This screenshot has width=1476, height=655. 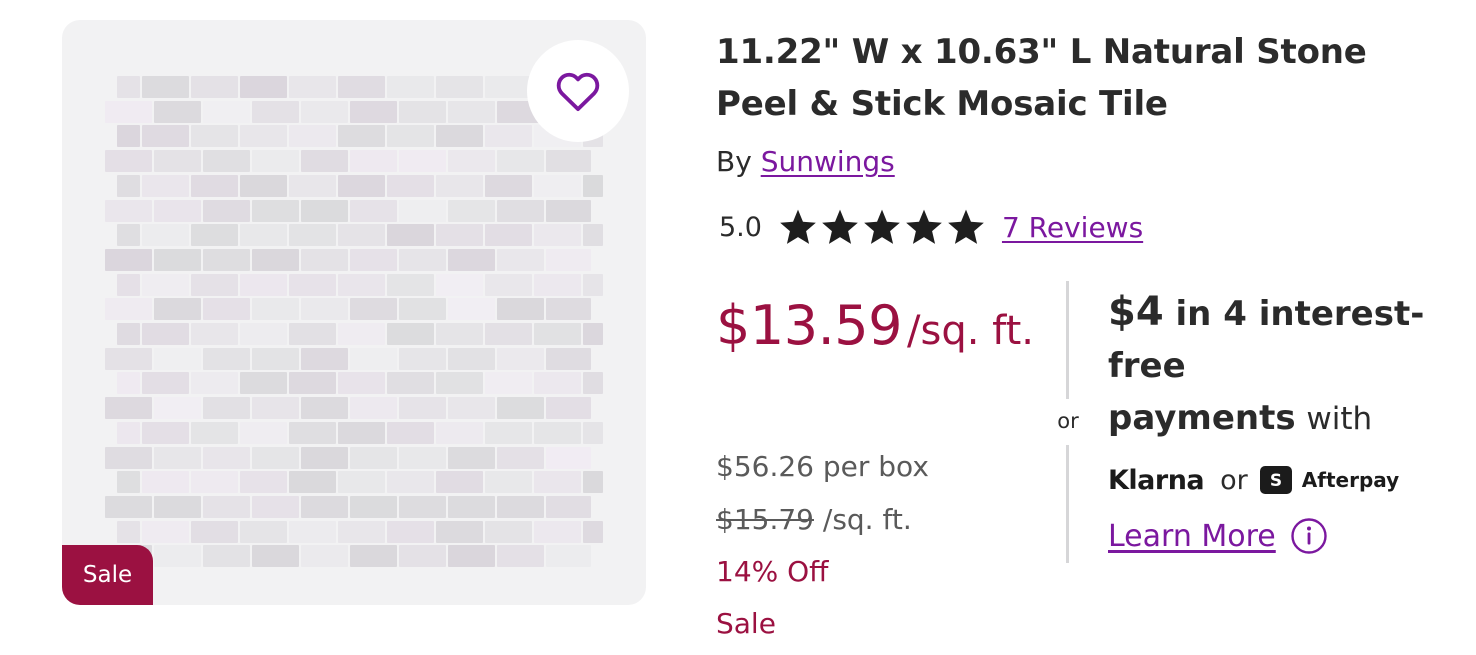 I want to click on svg-text: S, so click(x=1276, y=480).